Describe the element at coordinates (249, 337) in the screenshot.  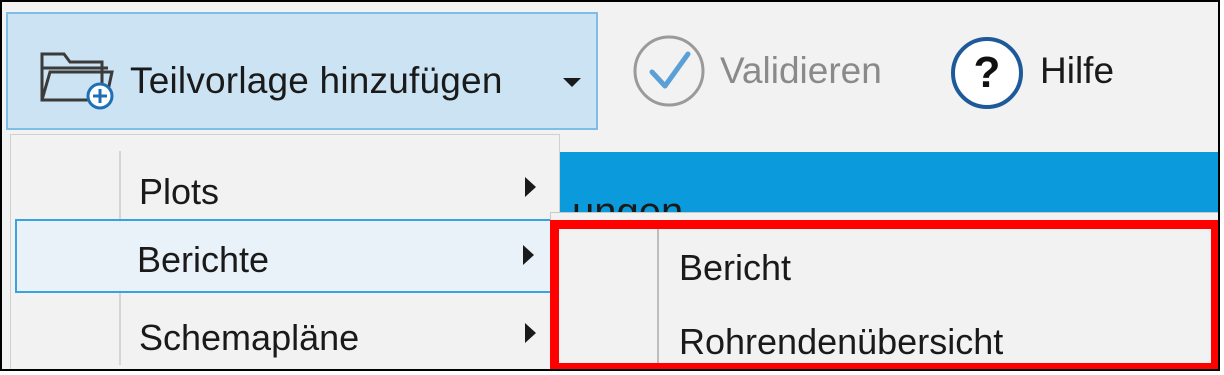
I see `menu-item-label: Schemapläne` at that location.